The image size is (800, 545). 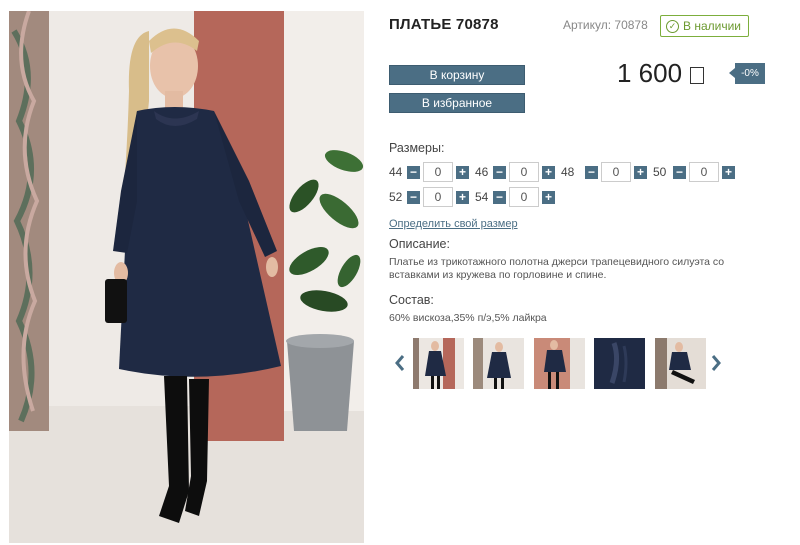 I want to click on price-value: 1 600, so click(x=650, y=73).